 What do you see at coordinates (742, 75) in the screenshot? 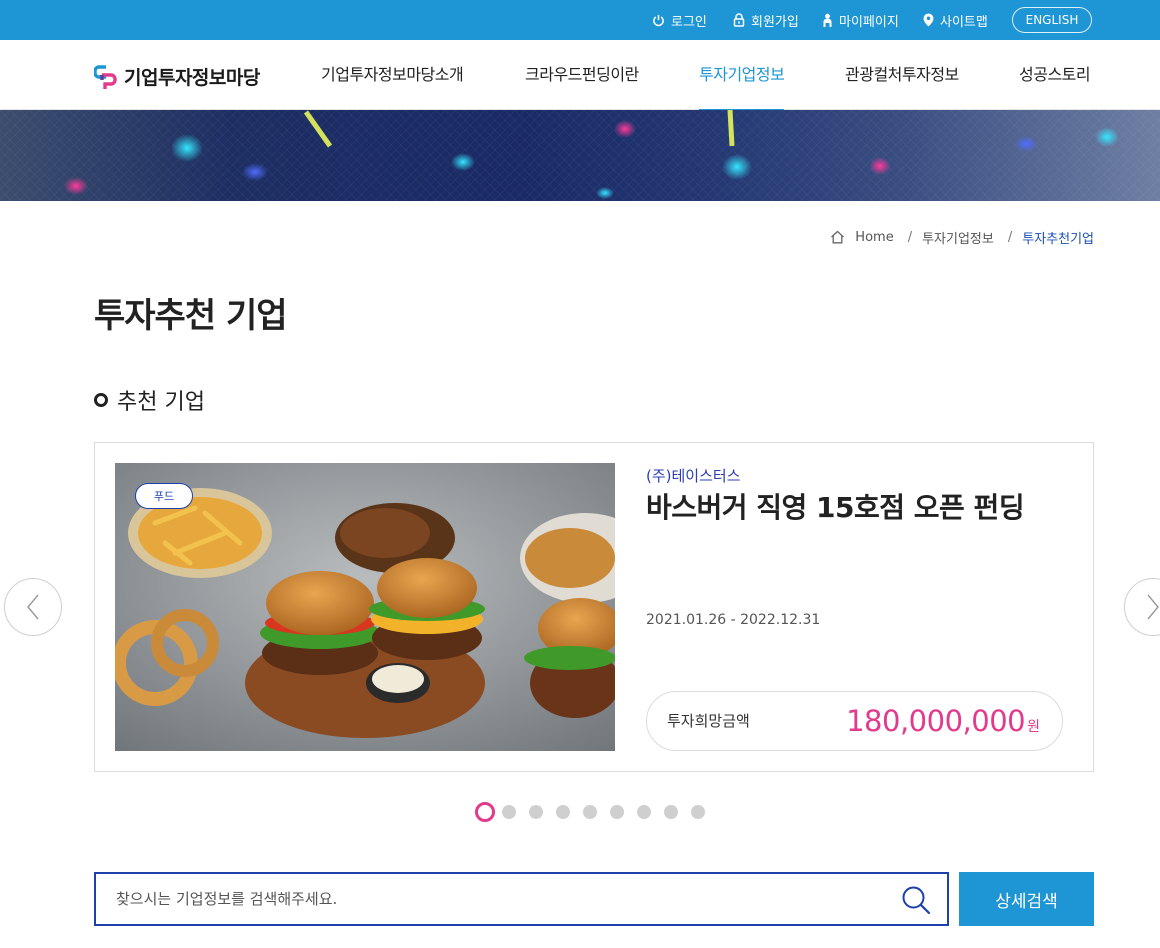
I see `nav-company-info: 투자기업정보` at bounding box center [742, 75].